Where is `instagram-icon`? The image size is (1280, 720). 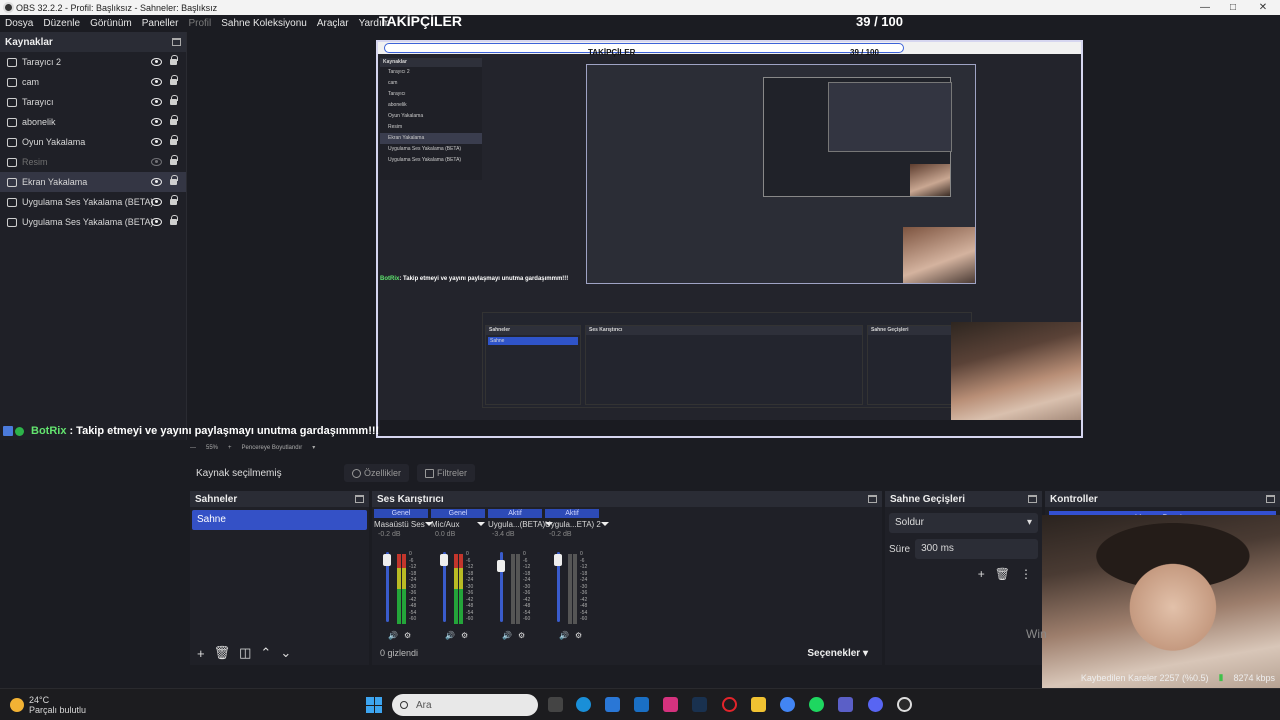 instagram-icon is located at coordinates (670, 704).